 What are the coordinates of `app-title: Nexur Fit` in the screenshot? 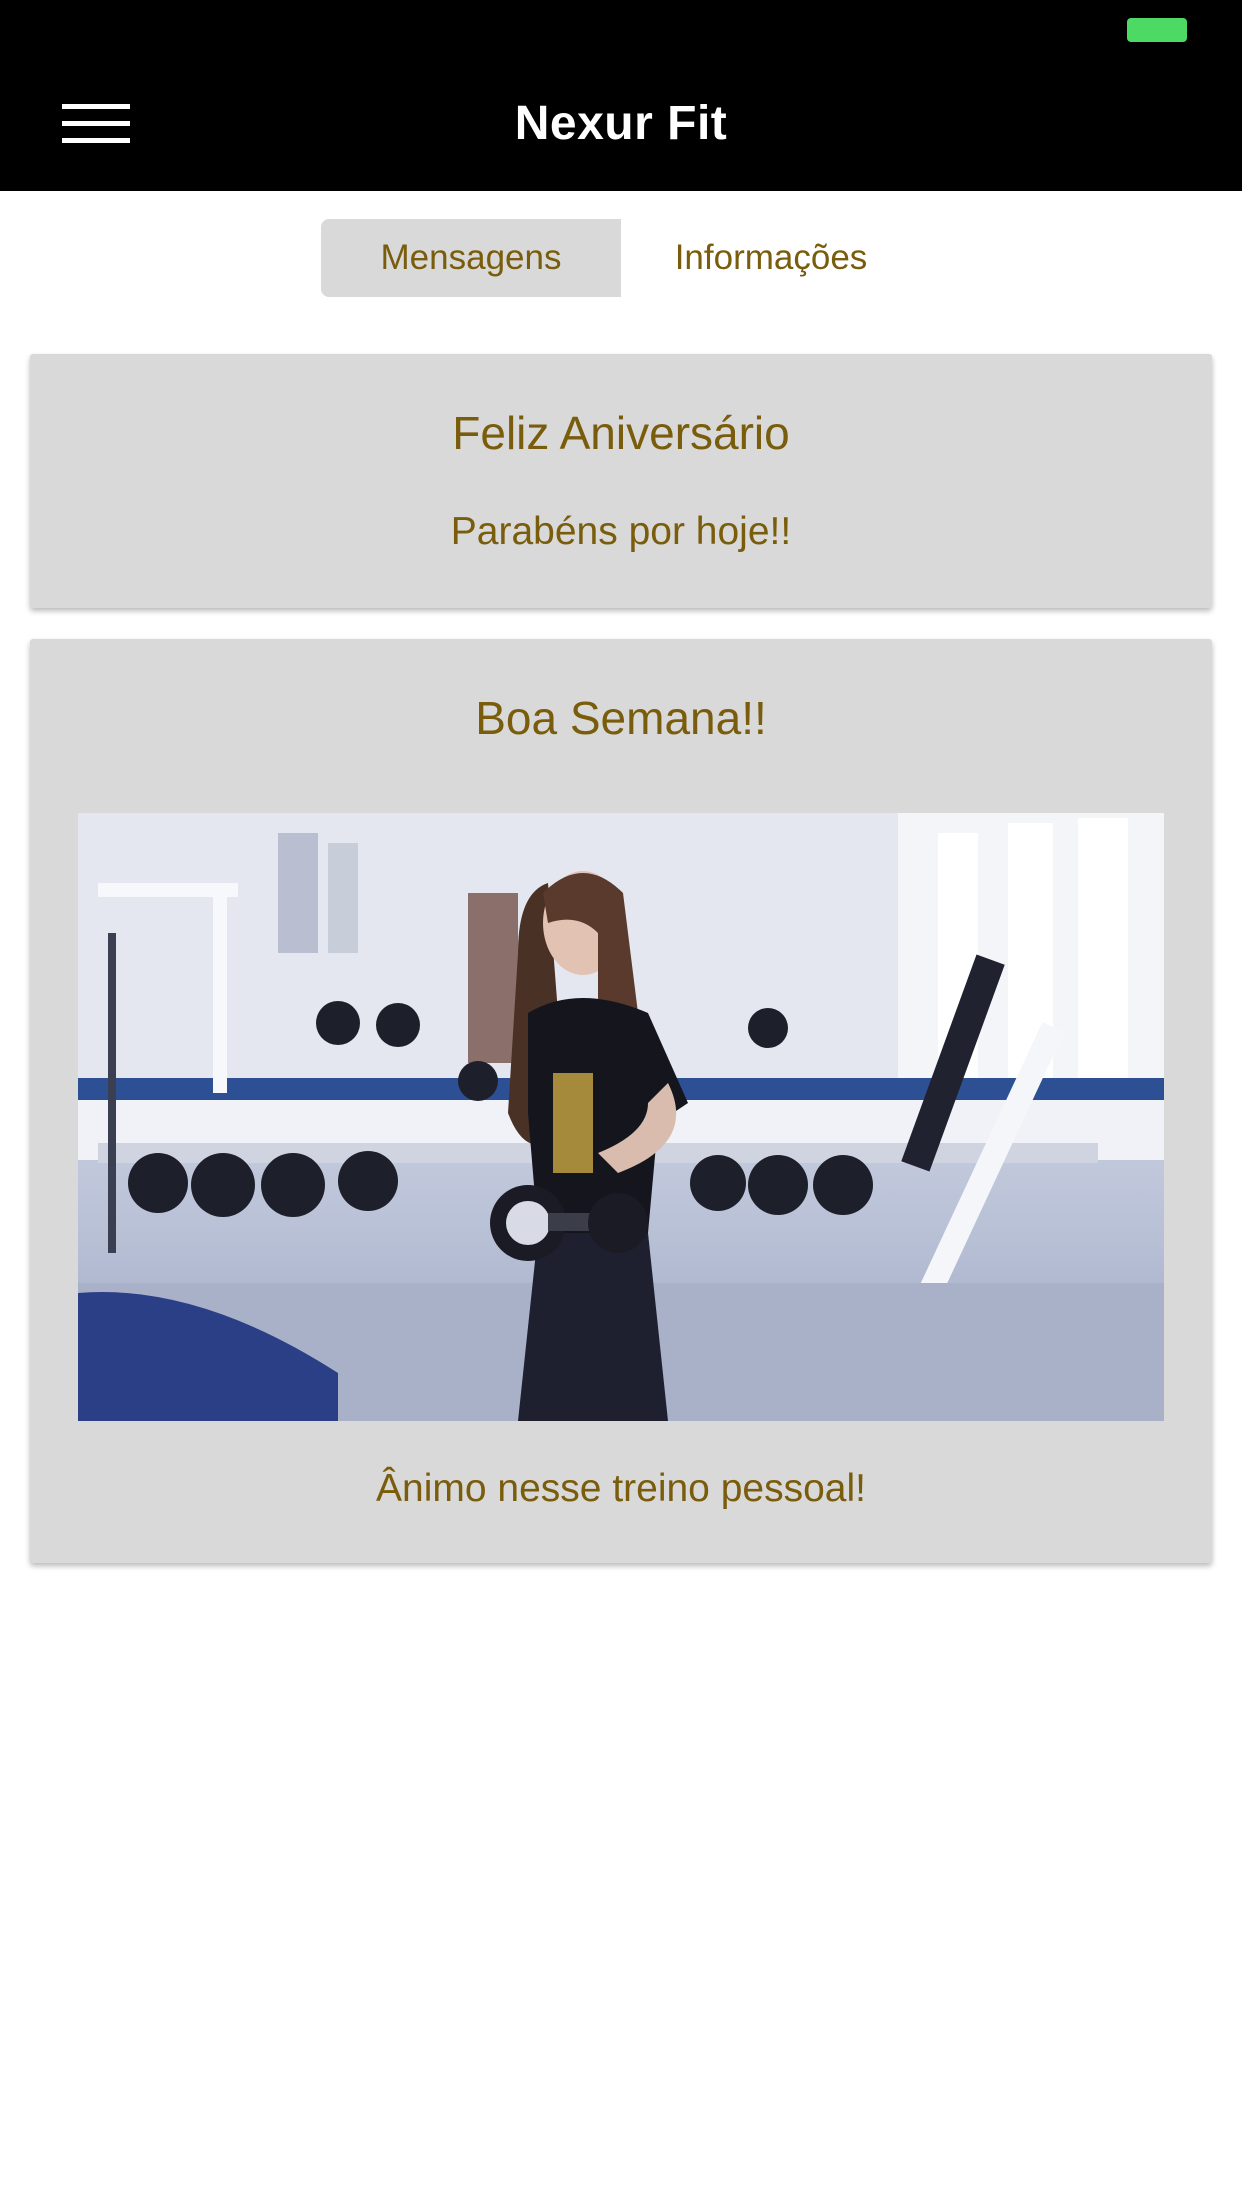 It's located at (621, 123).